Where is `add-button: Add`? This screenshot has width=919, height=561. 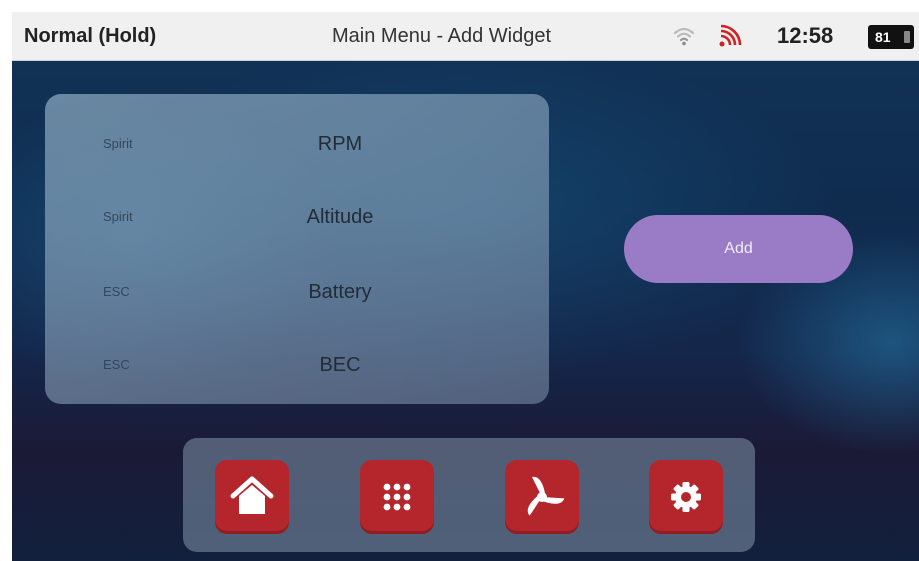
add-button: Add is located at coordinates (738, 249).